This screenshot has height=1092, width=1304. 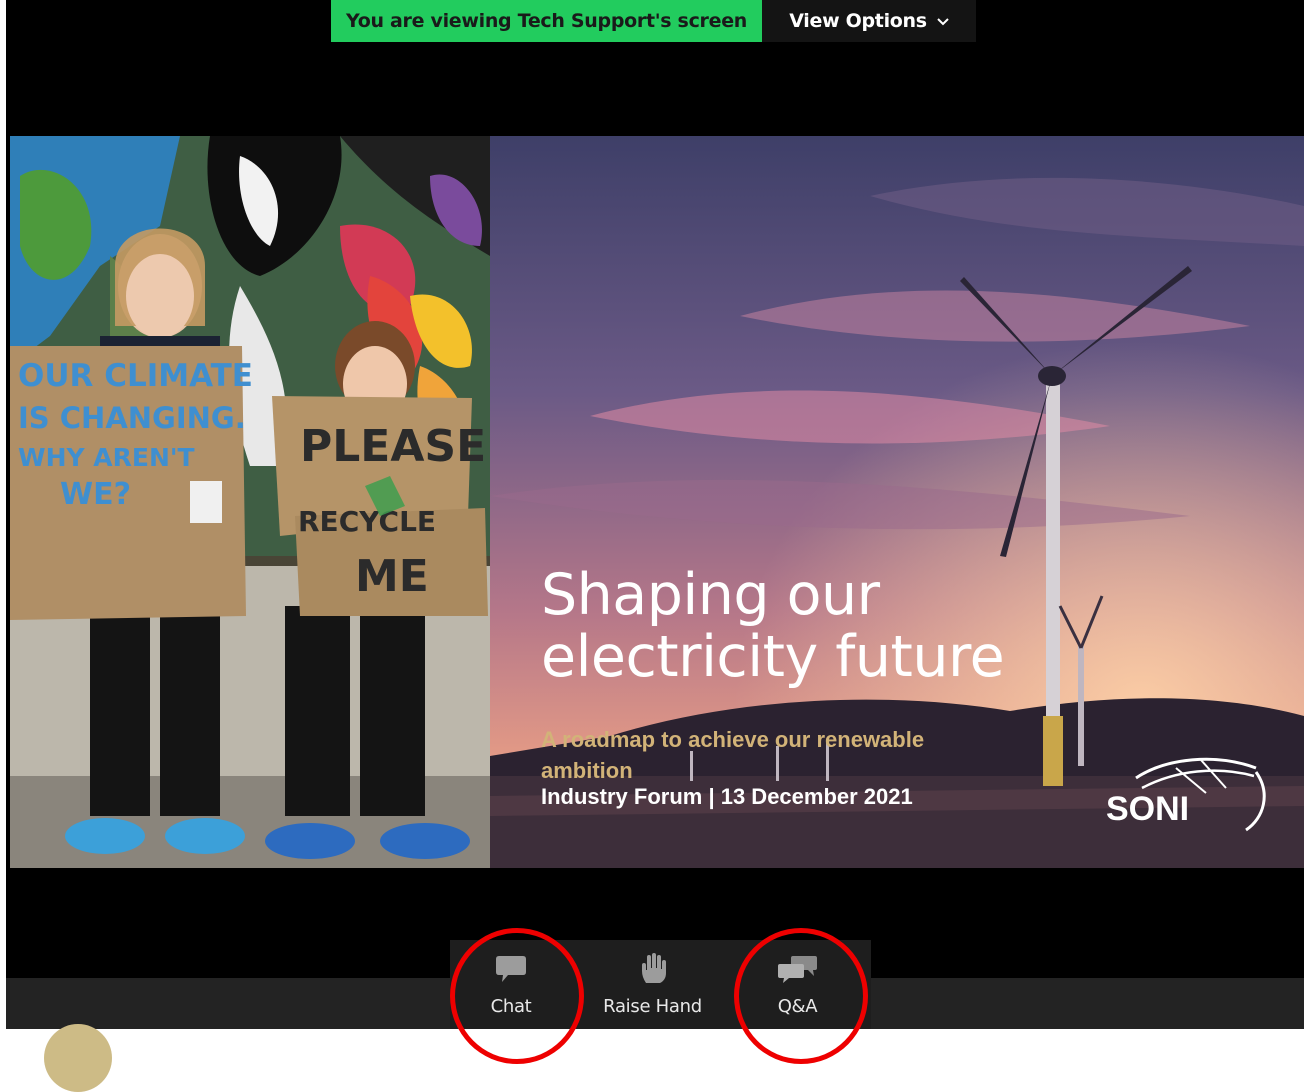 I want to click on svg-text: WE?, so click(x=95, y=494).